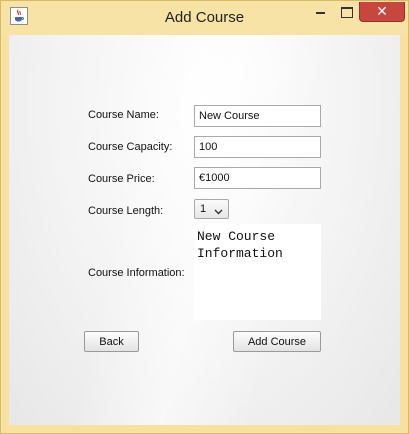 The image size is (409, 434). I want to click on course-name-label: Course Name:, so click(123, 115).